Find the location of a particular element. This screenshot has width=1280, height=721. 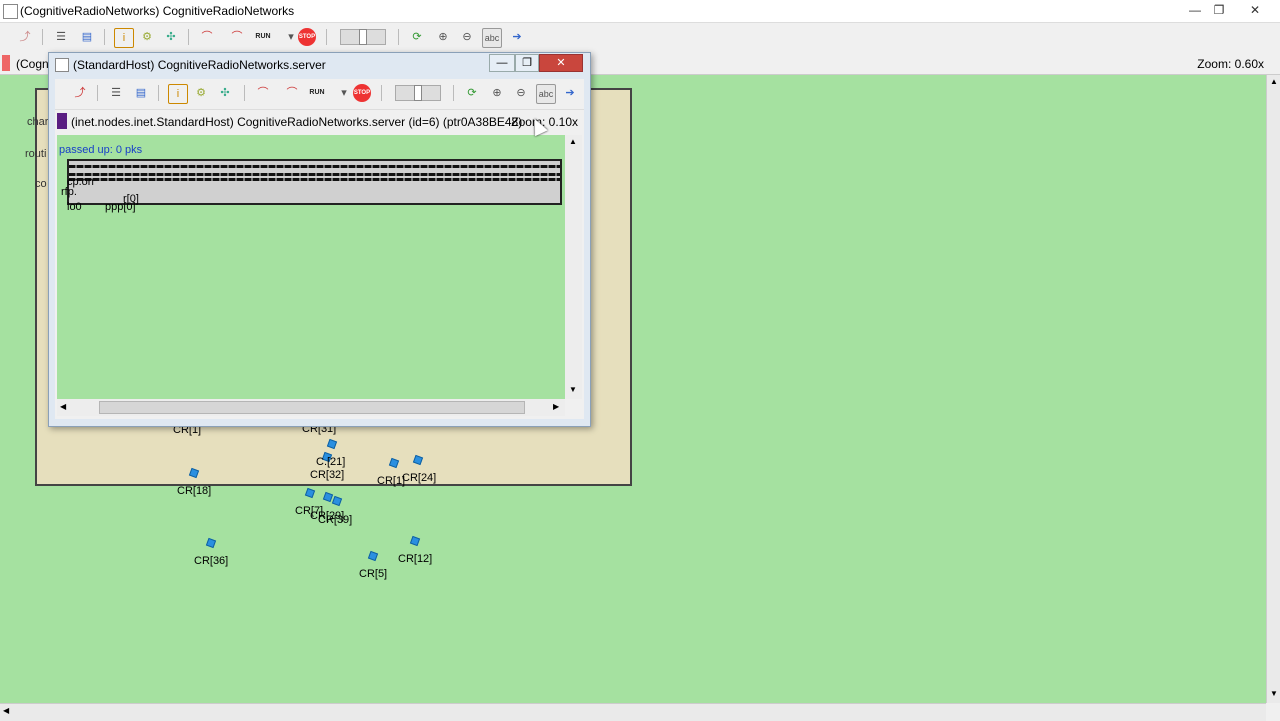

inspector-toolbar: ⤴ ☰ ▤ i ⚙ ✣ ⌒ ⌒ RUN ▾ STOP ⟳ ⊕ ⊖ abc ➔ is located at coordinates (319, 94).